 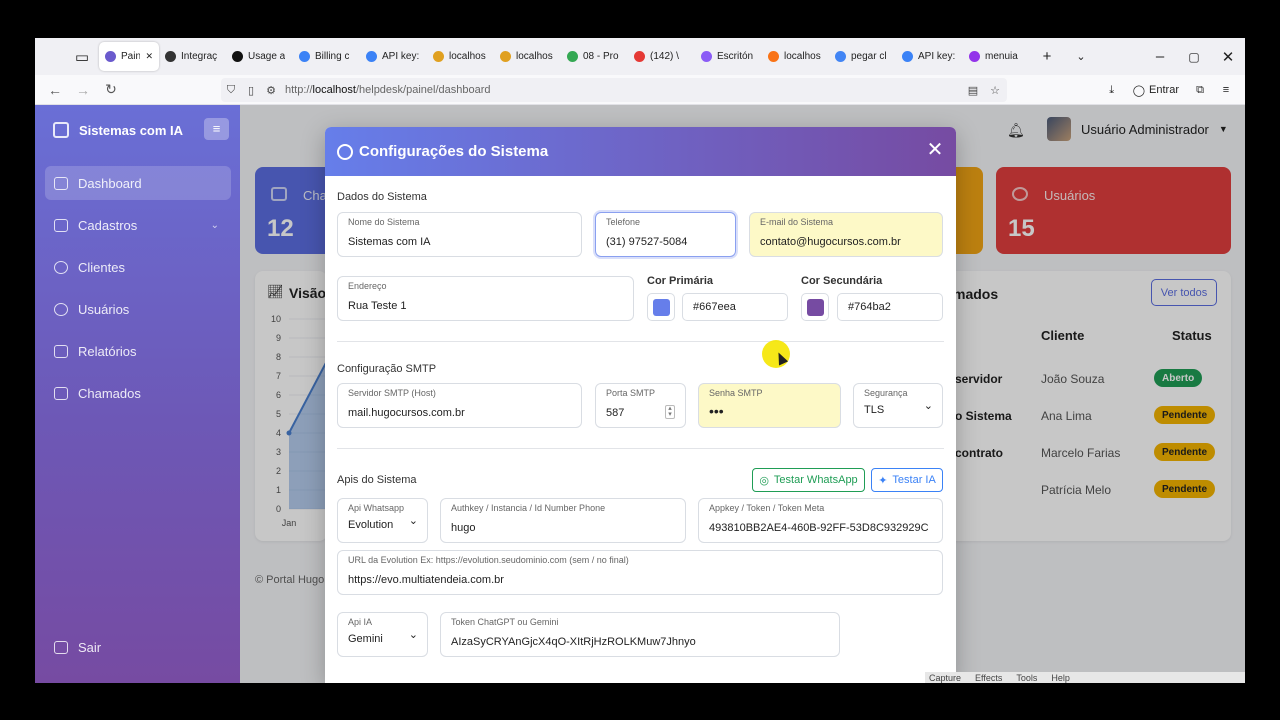 What do you see at coordinates (819, 528) in the screenshot?
I see `field-value: 493810BB2AE4-460B-92FF-53D8C932929C` at bounding box center [819, 528].